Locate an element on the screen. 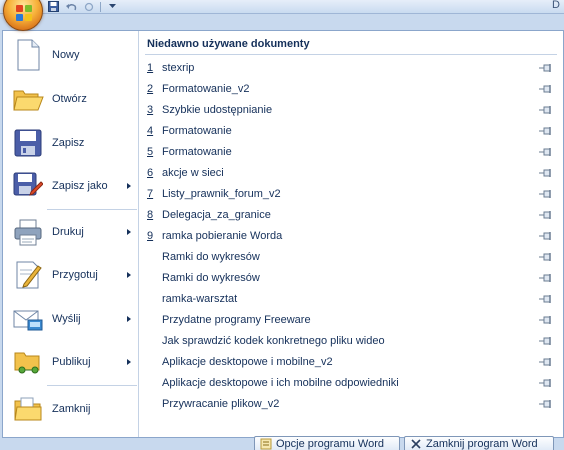 This screenshot has width=564, height=450. menu-item-open: Otwórz is located at coordinates (71, 99).